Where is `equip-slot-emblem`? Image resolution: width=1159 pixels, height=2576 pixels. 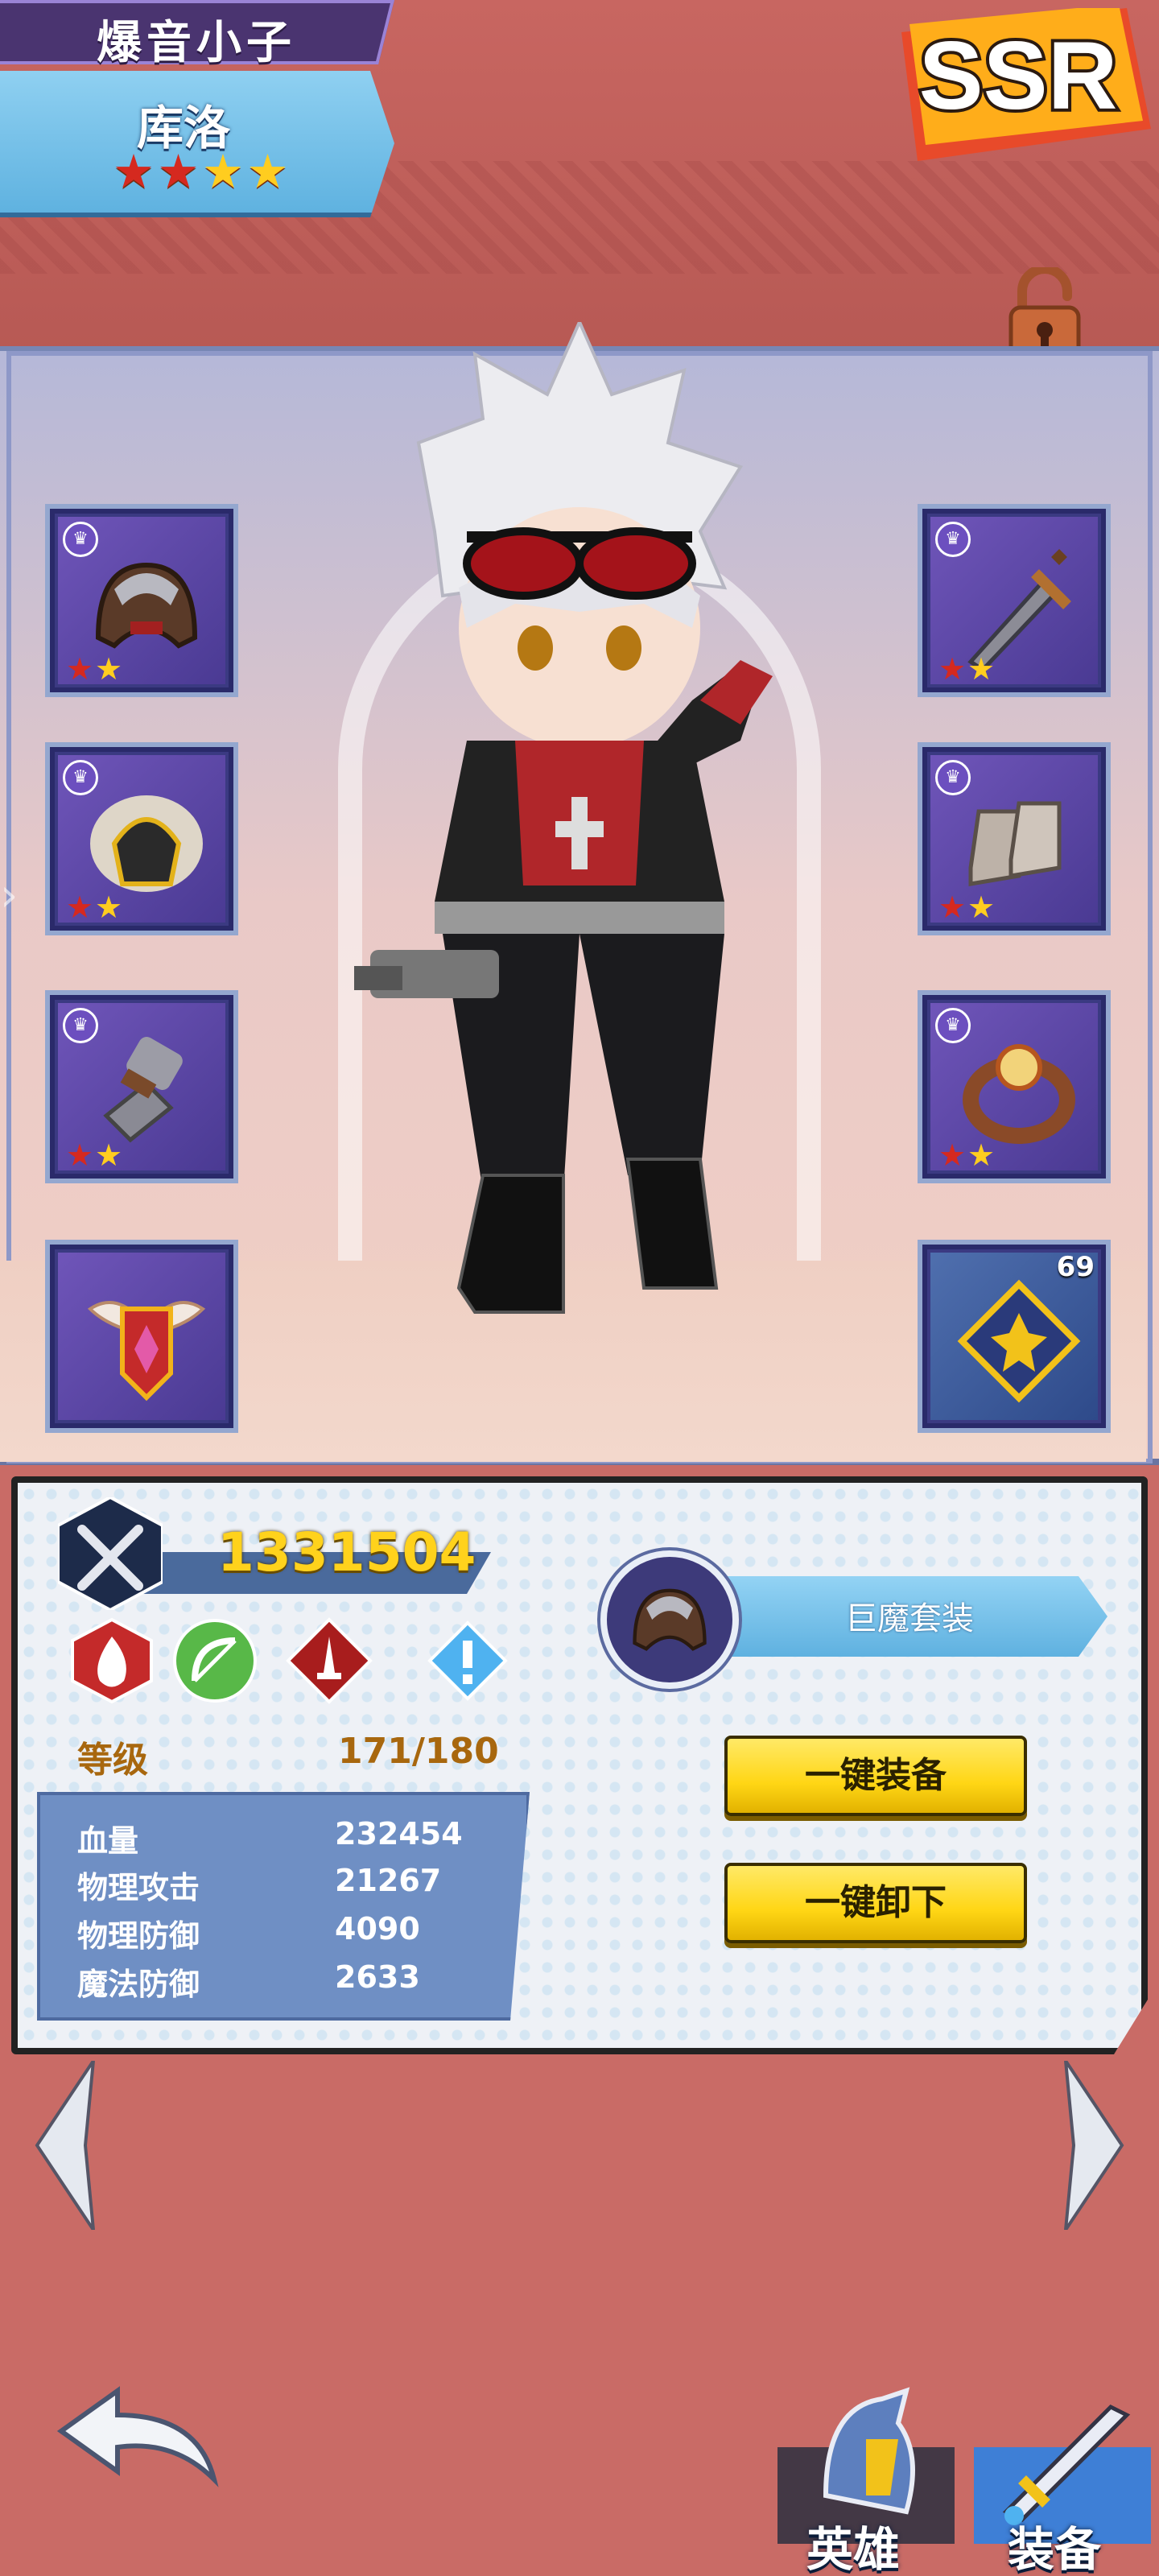 equip-slot-emblem is located at coordinates (141, 1336).